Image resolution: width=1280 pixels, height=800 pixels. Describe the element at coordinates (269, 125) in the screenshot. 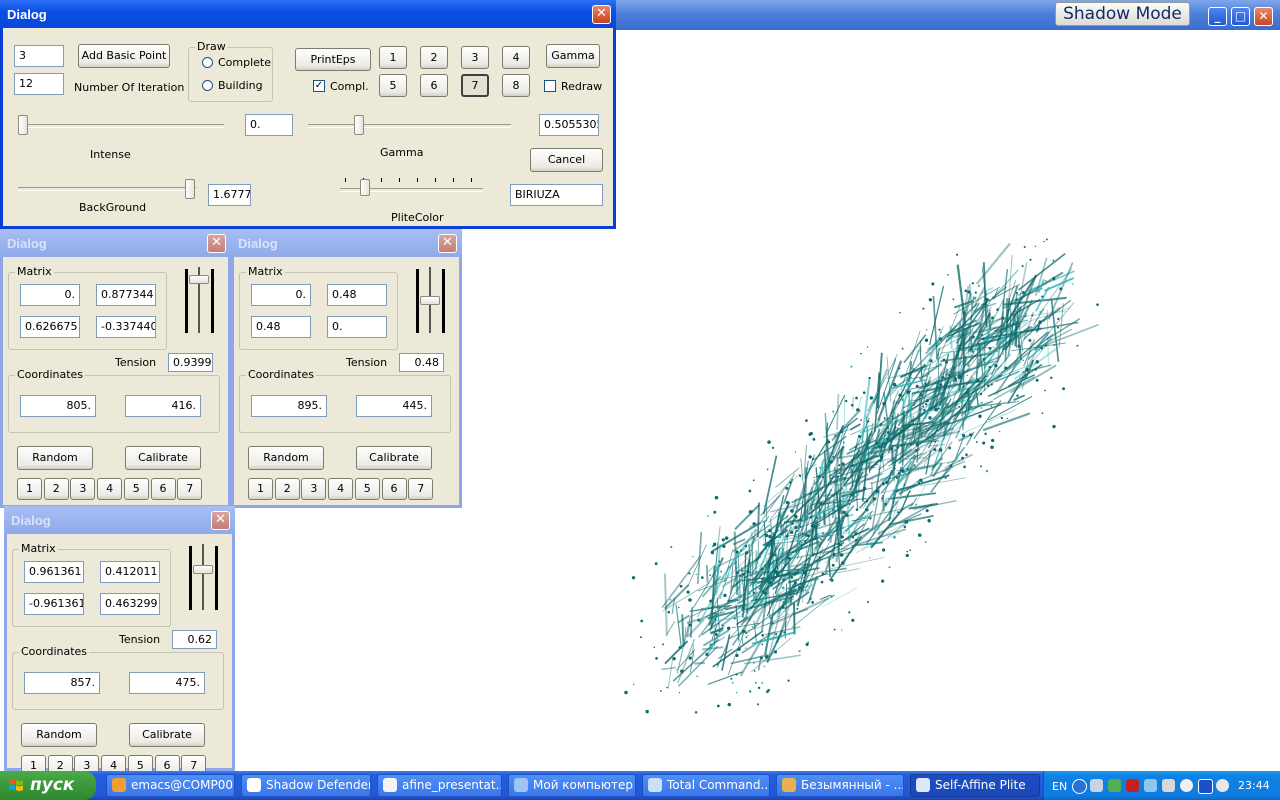

I see `intense-field: 0.` at that location.